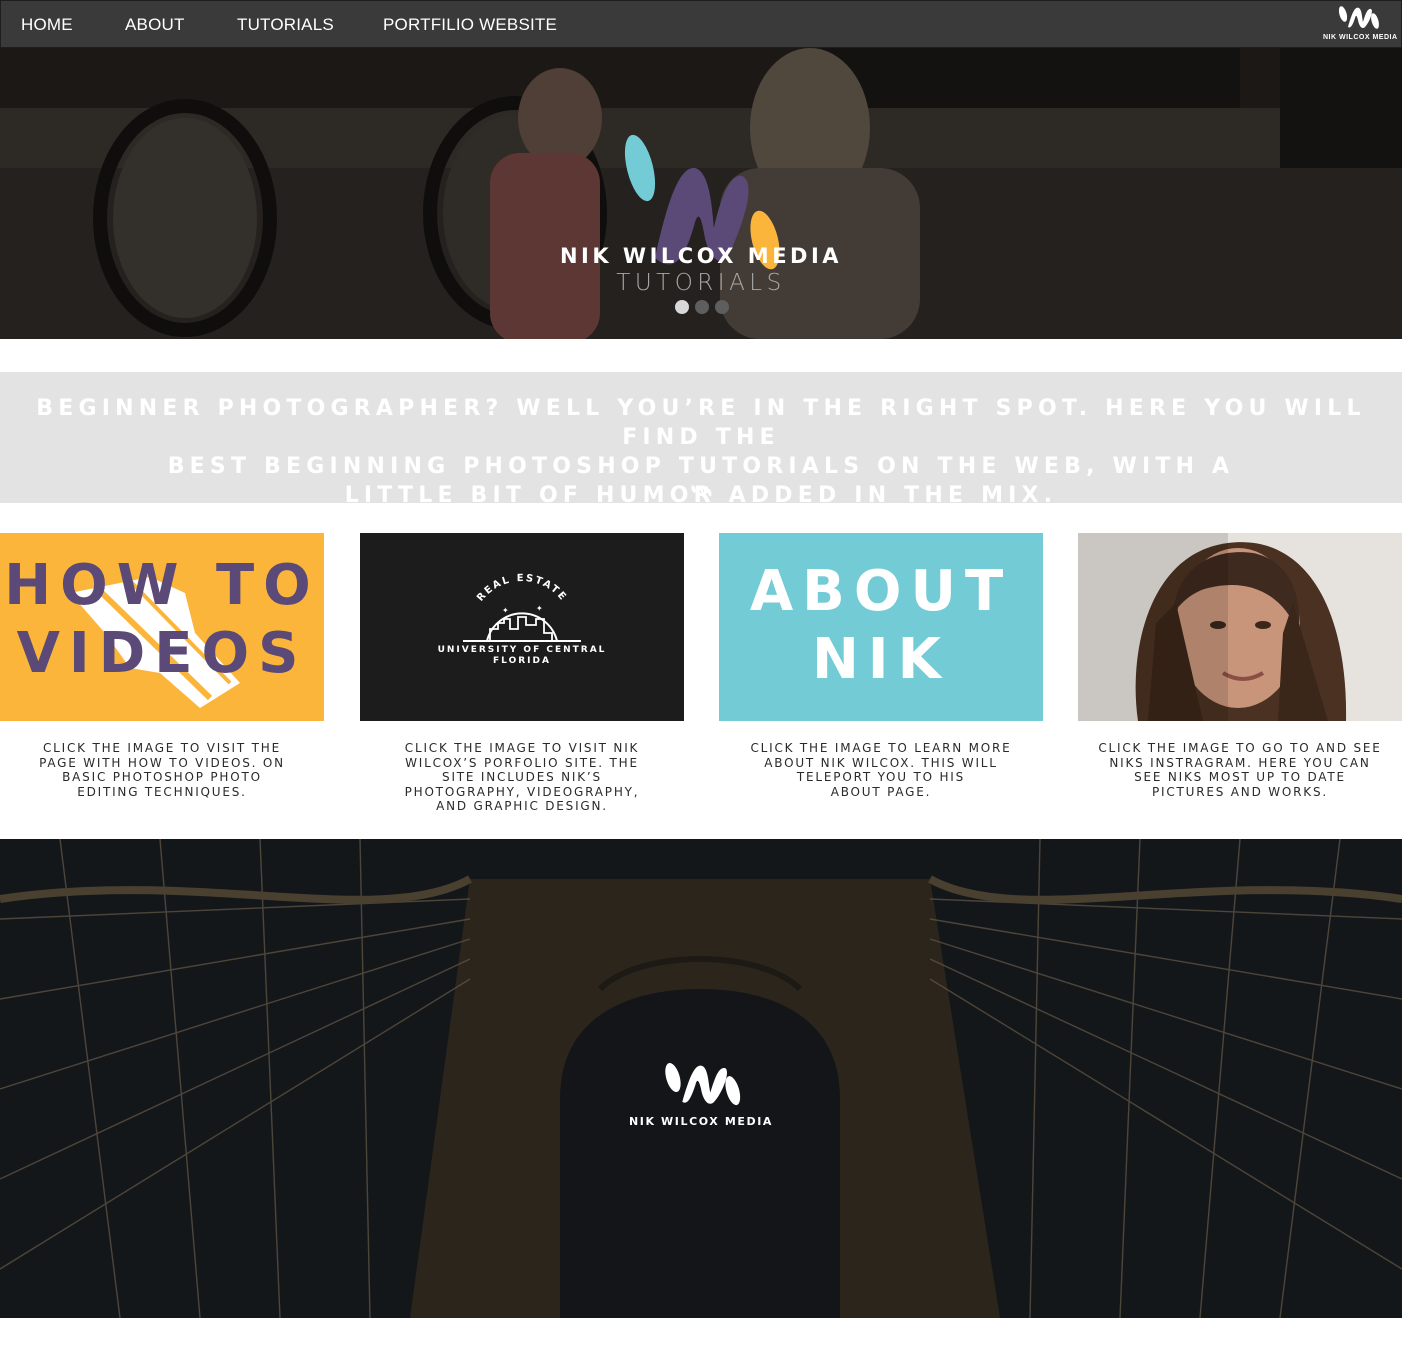 This screenshot has height=1352, width=1402. Describe the element at coordinates (162, 762) in the screenshot. I see `caption-line: PAGE WITH HOW TO VIDEOS. ON` at that location.